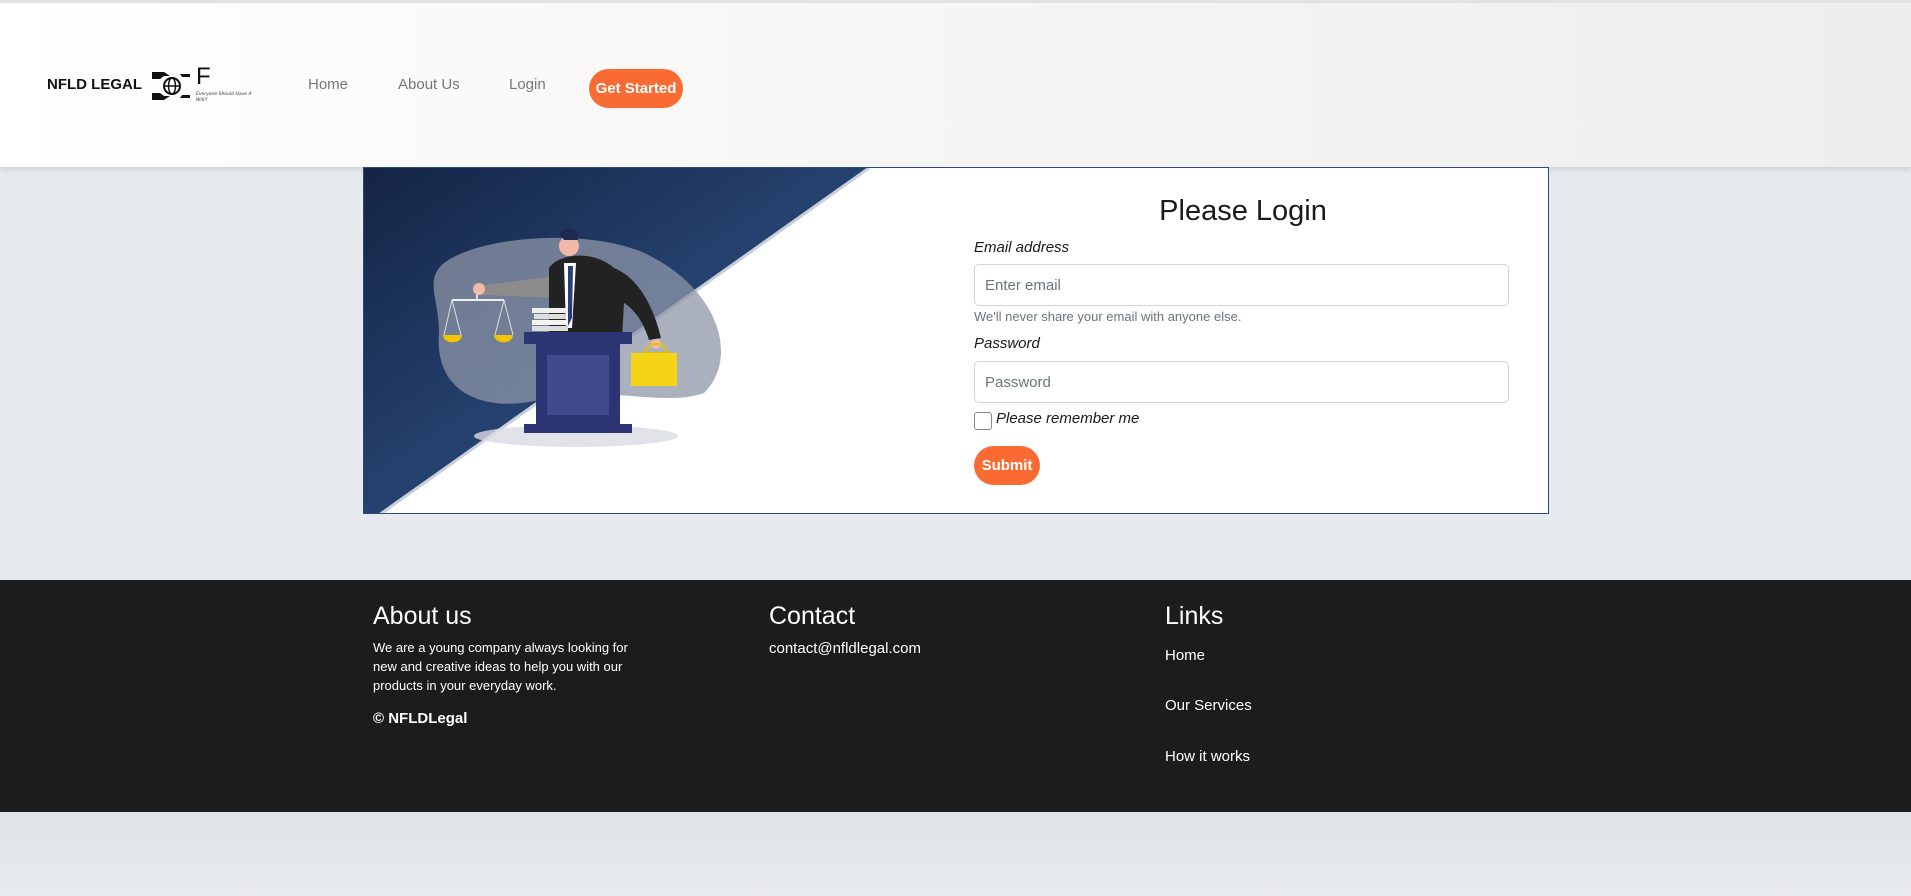  Describe the element at coordinates (1194, 616) in the screenshot. I see `footer-links-title: Links` at that location.